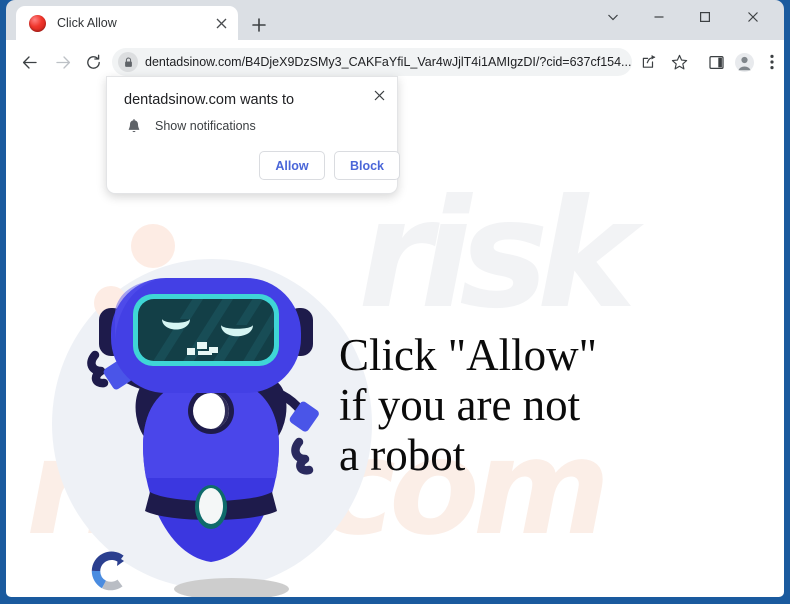 The width and height of the screenshot is (790, 604). Describe the element at coordinates (460, 405) in the screenshot. I see `headline-line: if you are not` at that location.